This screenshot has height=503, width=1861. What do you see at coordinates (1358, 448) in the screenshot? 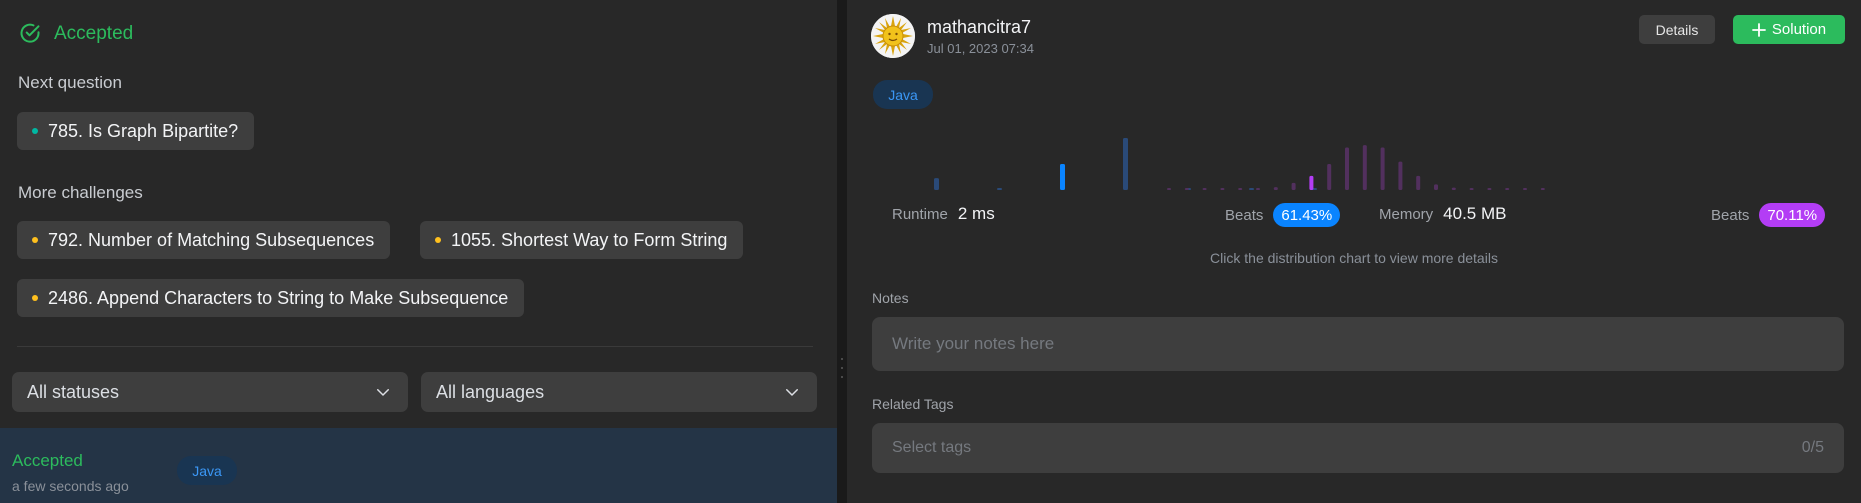
I see `tags-select: Select tags 0/5` at bounding box center [1358, 448].